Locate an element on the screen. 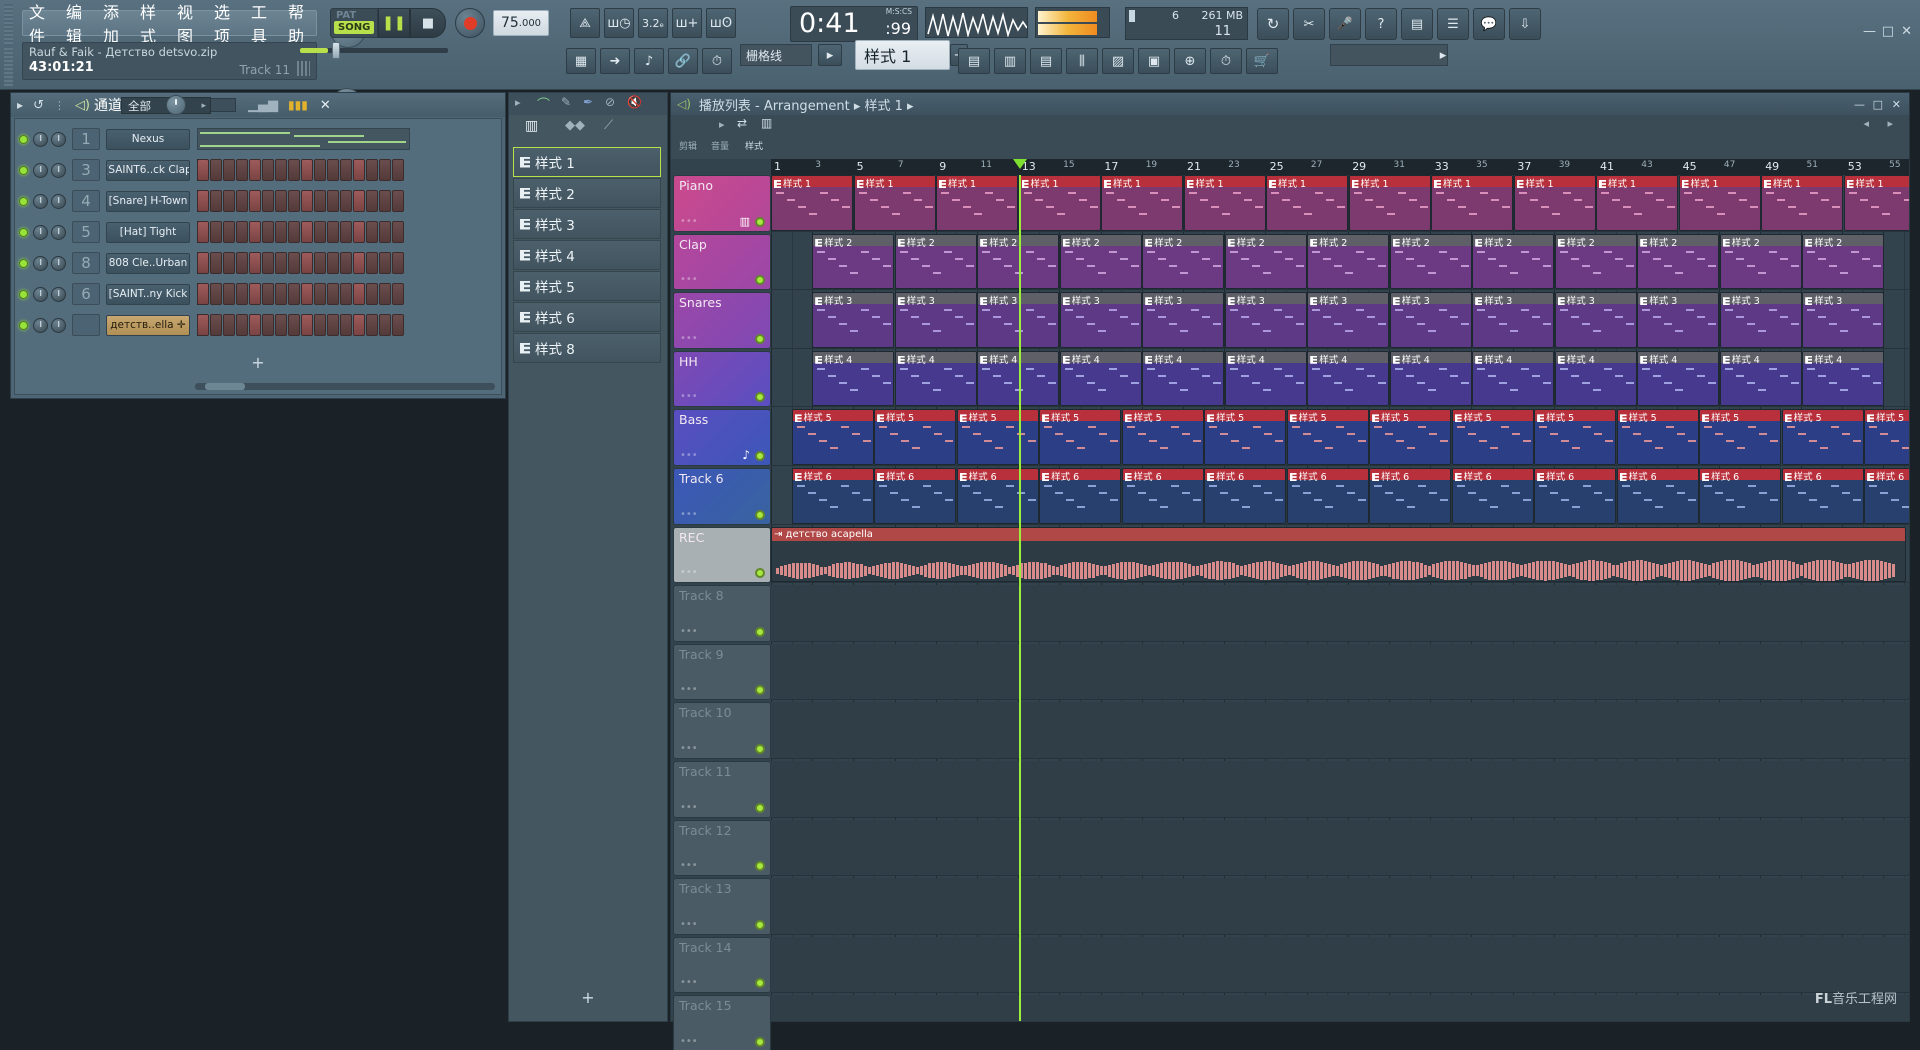  channel-number: 4 is located at coordinates (86, 201).